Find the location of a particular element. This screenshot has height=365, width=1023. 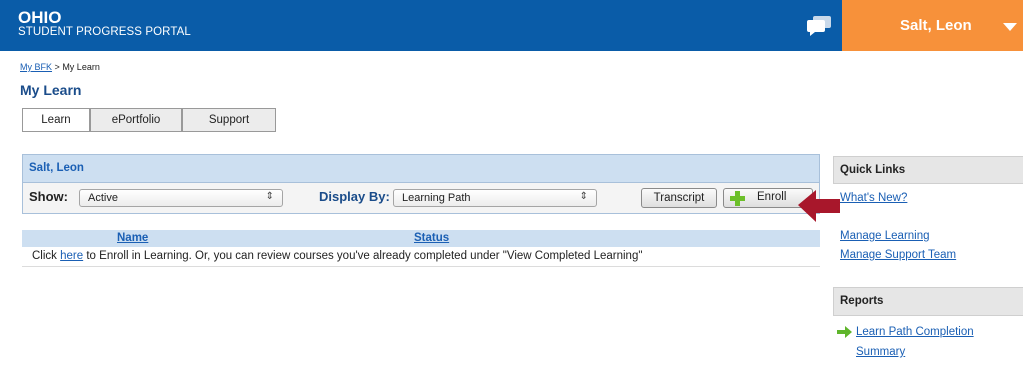

link-manage-learning: Manage Learning is located at coordinates (885, 236).